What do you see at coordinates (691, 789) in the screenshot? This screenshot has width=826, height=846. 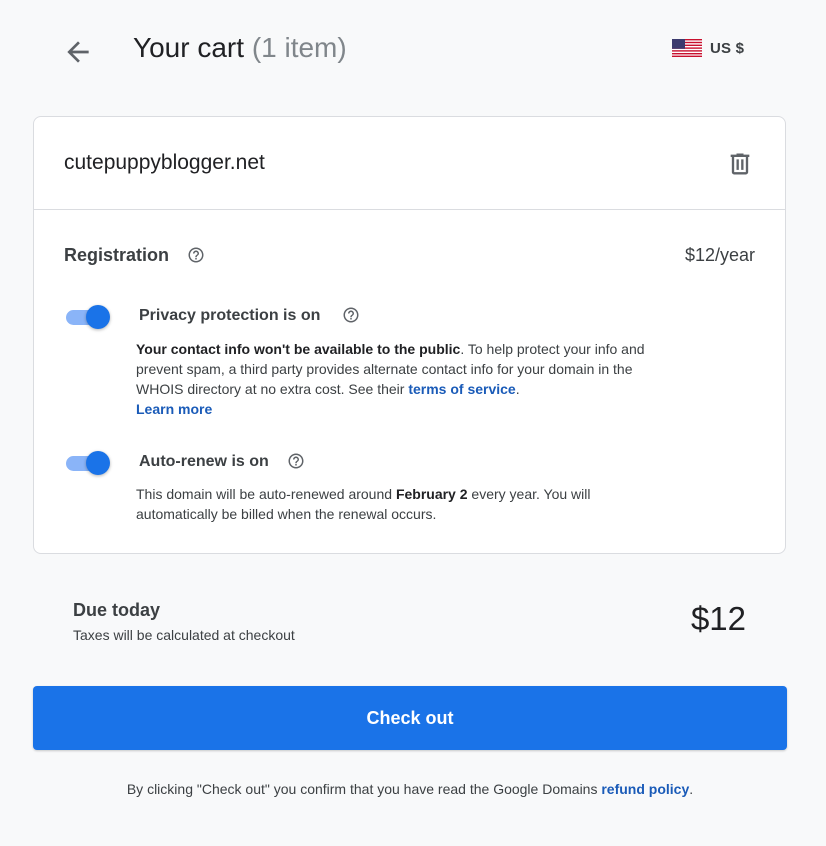 I see `disclaimer-end: .` at bounding box center [691, 789].